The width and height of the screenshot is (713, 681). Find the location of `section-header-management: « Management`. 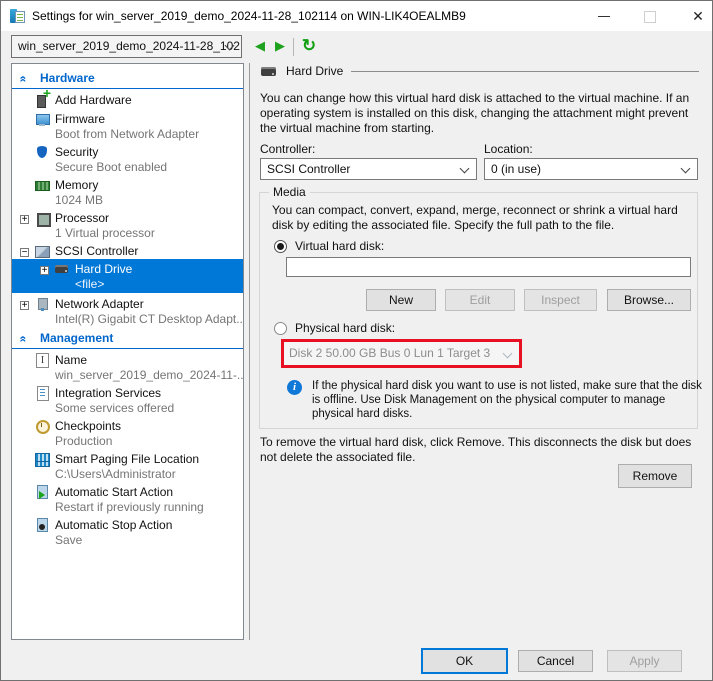

section-header-management: « Management is located at coordinates (127, 338).